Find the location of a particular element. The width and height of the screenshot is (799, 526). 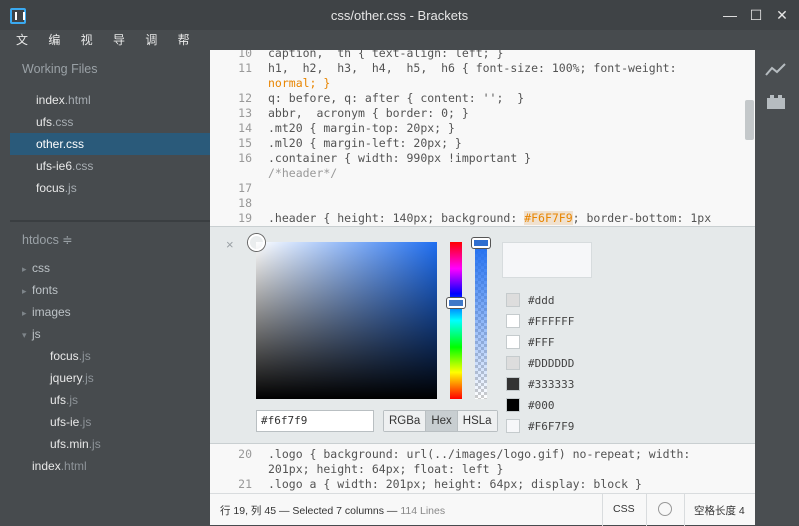

format-buttons: RGBa Hex HSLa is located at coordinates (440, 421).